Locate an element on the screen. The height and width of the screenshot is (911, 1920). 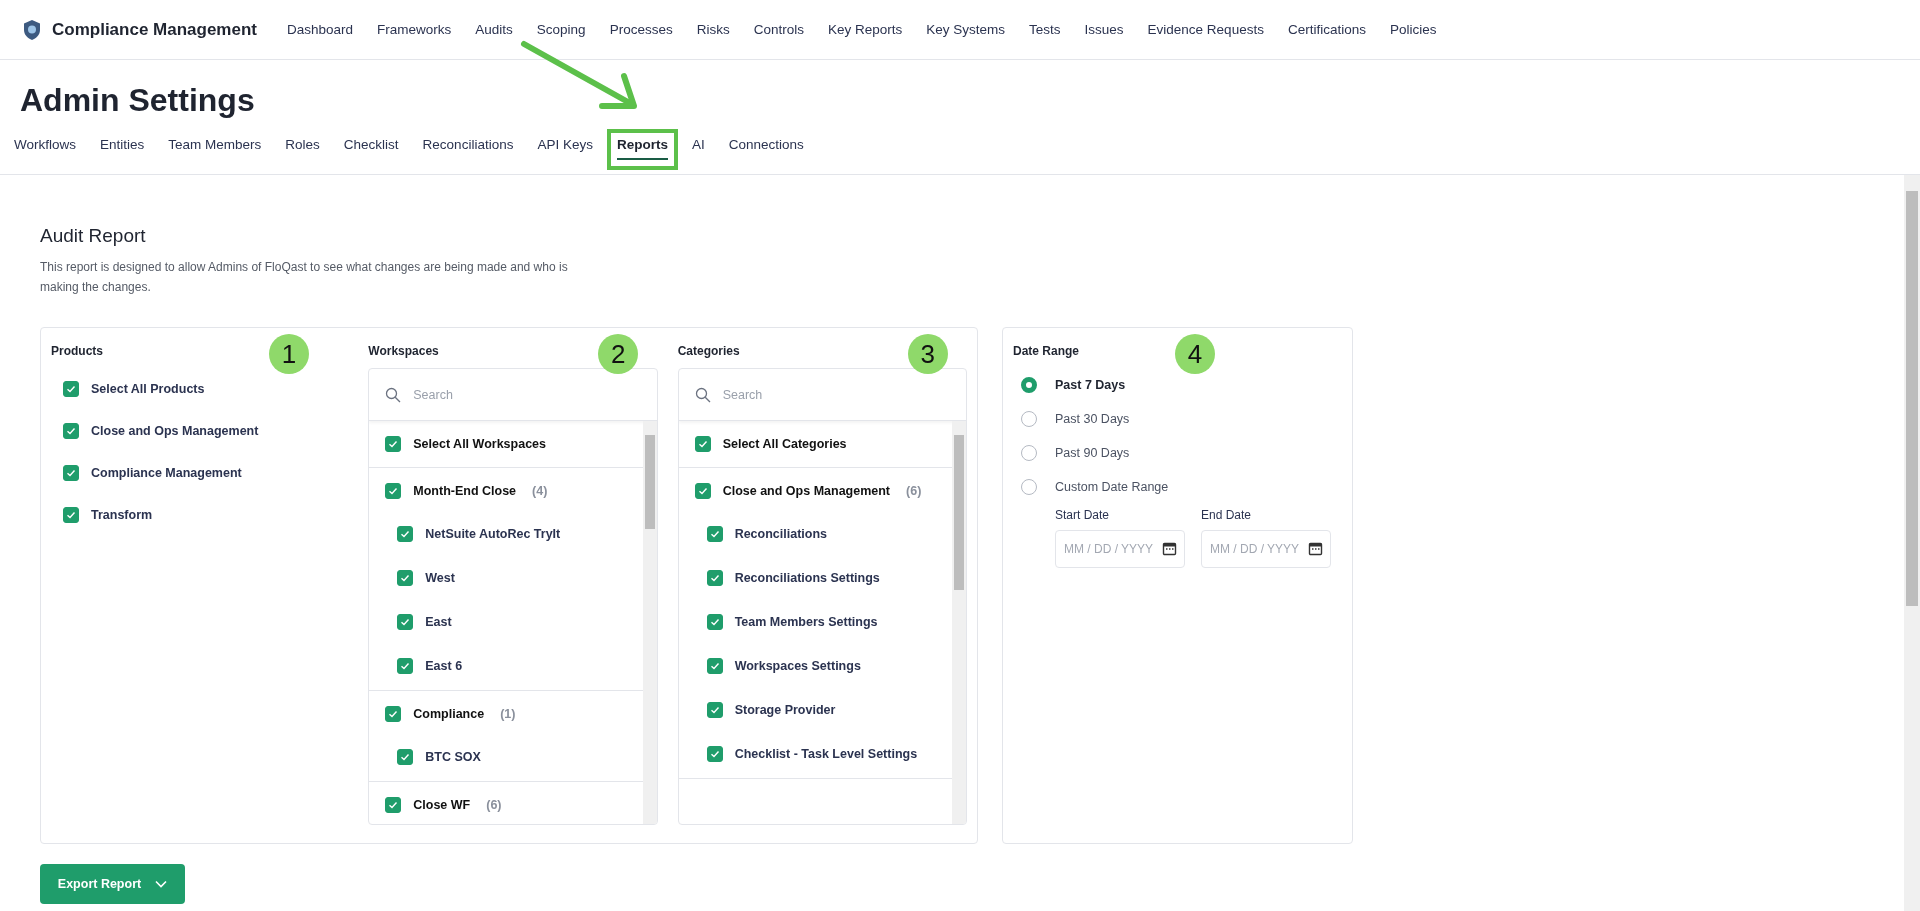
radio-option: Past 90 Days is located at coordinates (1177, 453).